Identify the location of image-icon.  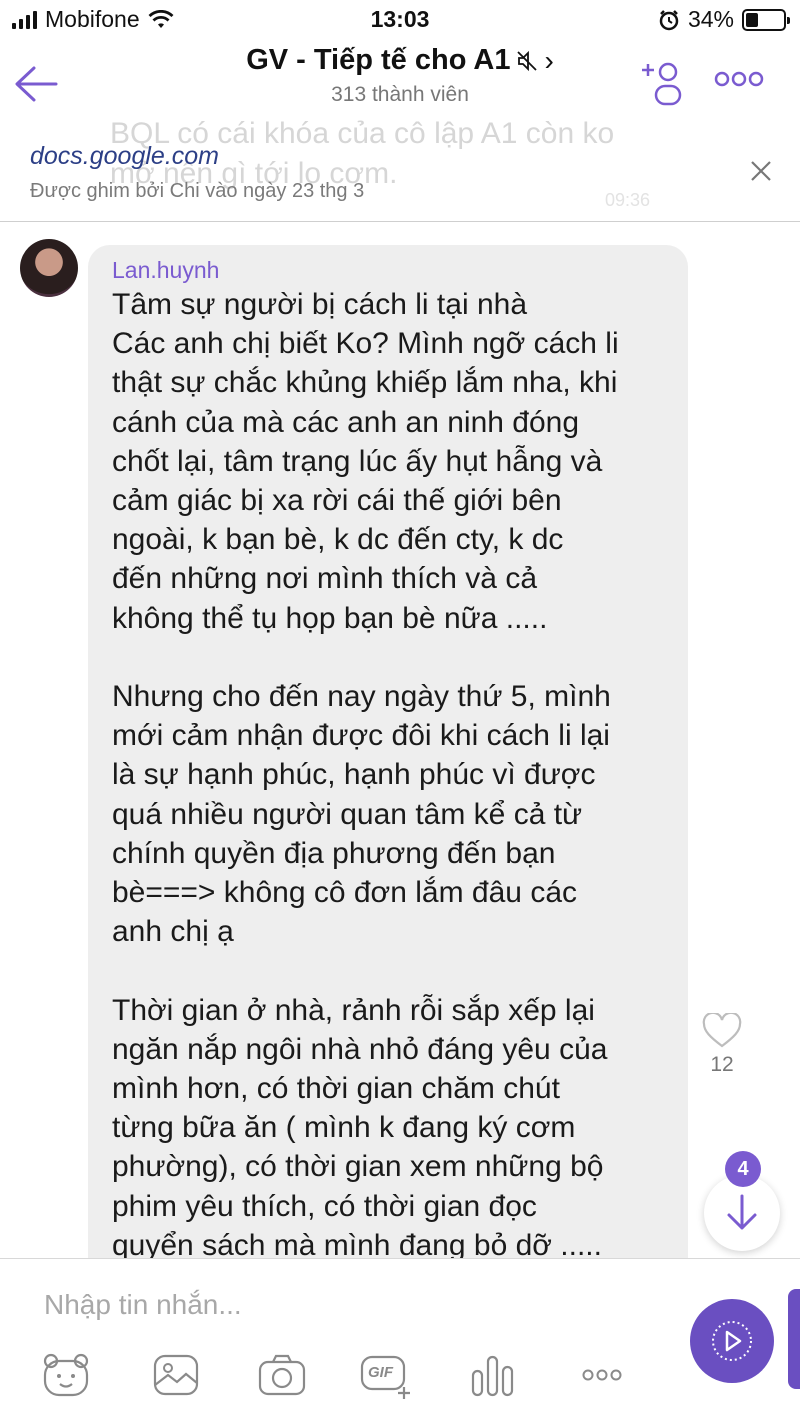
(176, 1375).